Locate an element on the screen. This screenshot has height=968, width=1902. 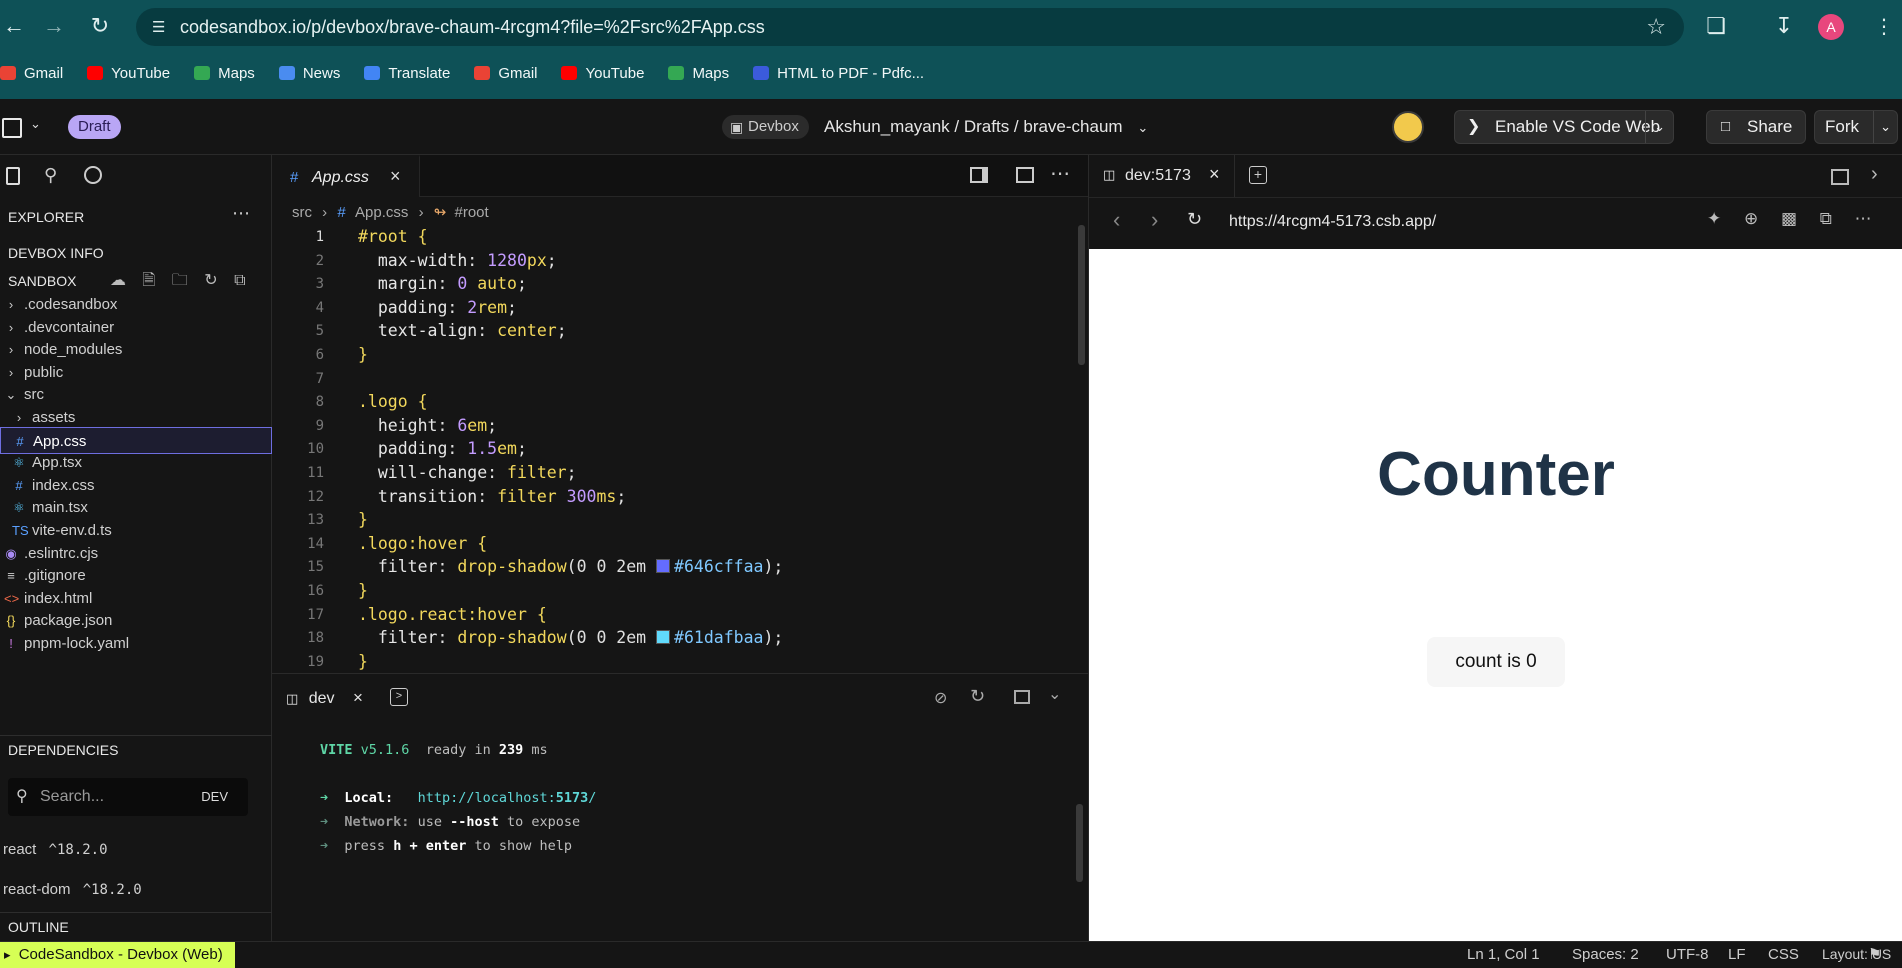
cloud-upload-icon: ☁ is located at coordinates (118, 280).